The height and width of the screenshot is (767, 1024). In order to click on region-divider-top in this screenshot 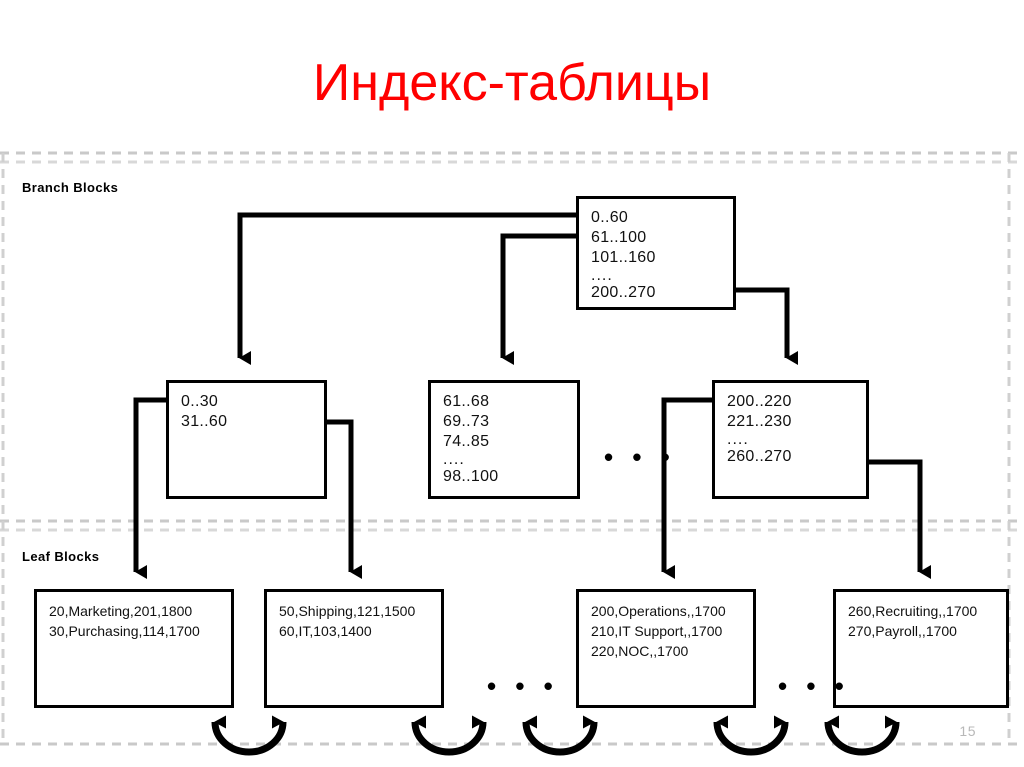, I will do `click(512, 157)`.